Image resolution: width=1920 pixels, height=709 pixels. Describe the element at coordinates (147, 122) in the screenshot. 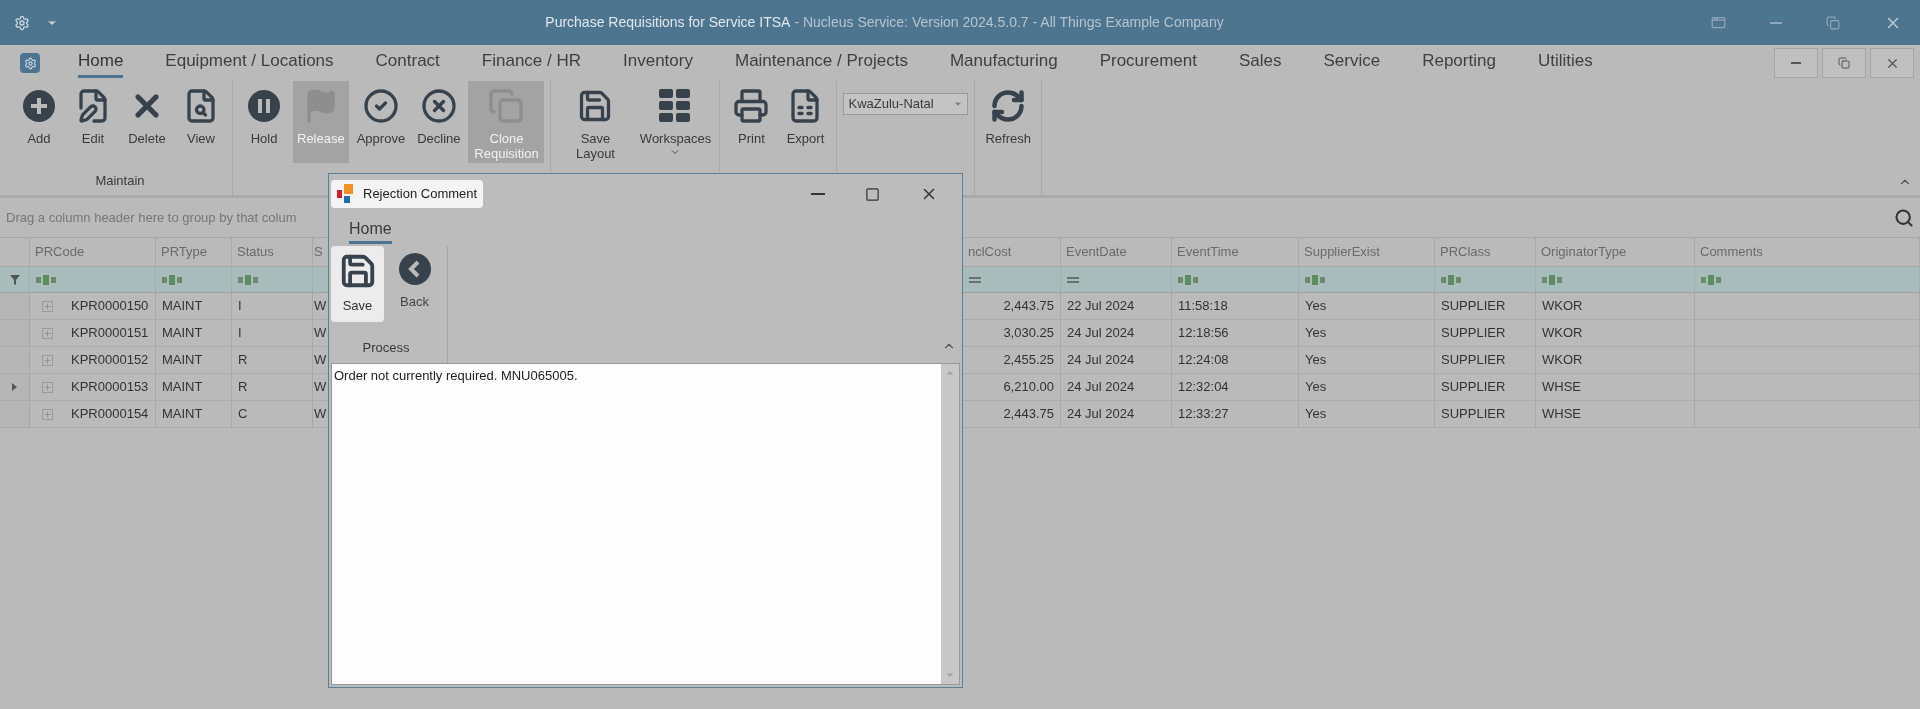

I see `ribbon-button: Delete` at that location.